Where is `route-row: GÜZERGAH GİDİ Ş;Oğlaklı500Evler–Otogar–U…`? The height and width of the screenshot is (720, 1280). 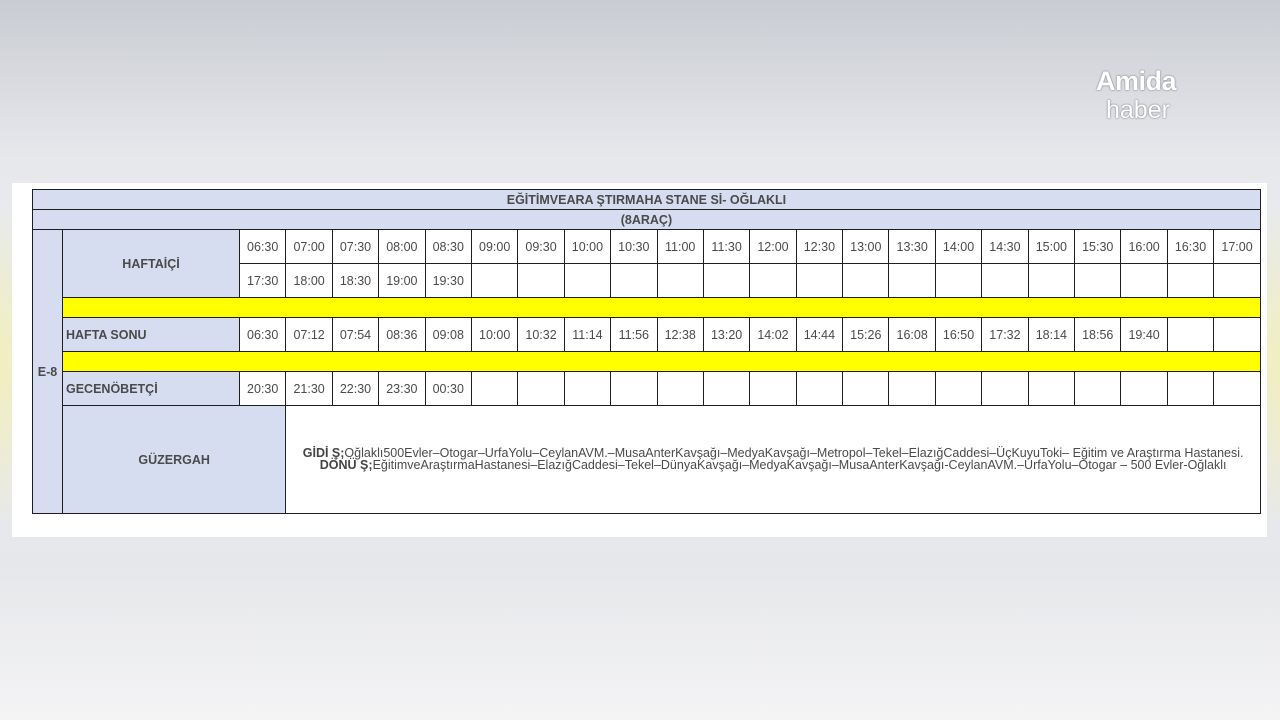 route-row: GÜZERGAH GİDİ Ş;Oğlaklı500Evler–Otogar–U… is located at coordinates (647, 459).